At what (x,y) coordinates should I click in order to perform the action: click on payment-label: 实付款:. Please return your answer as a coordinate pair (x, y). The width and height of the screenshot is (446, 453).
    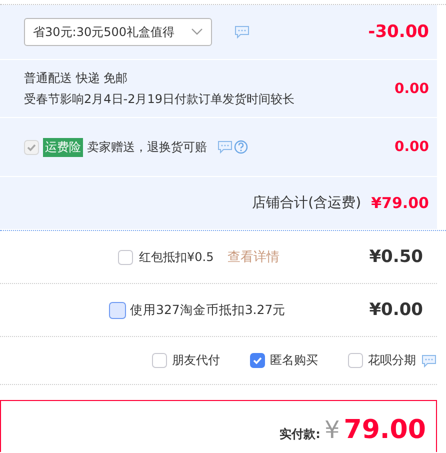
    Looking at the image, I should click on (300, 434).